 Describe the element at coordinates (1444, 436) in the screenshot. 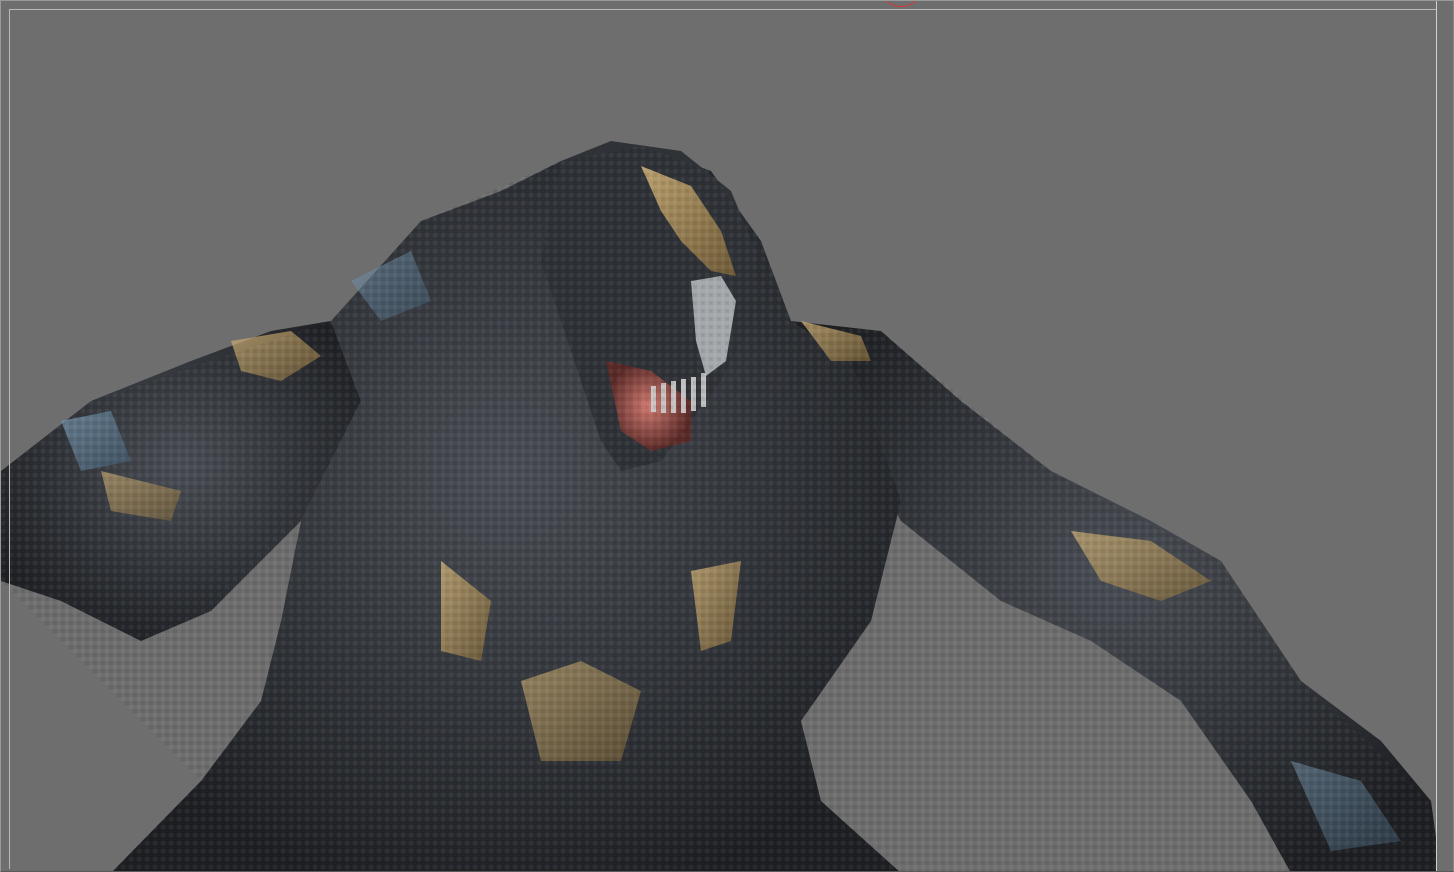

I see `right-panel-edge` at that location.